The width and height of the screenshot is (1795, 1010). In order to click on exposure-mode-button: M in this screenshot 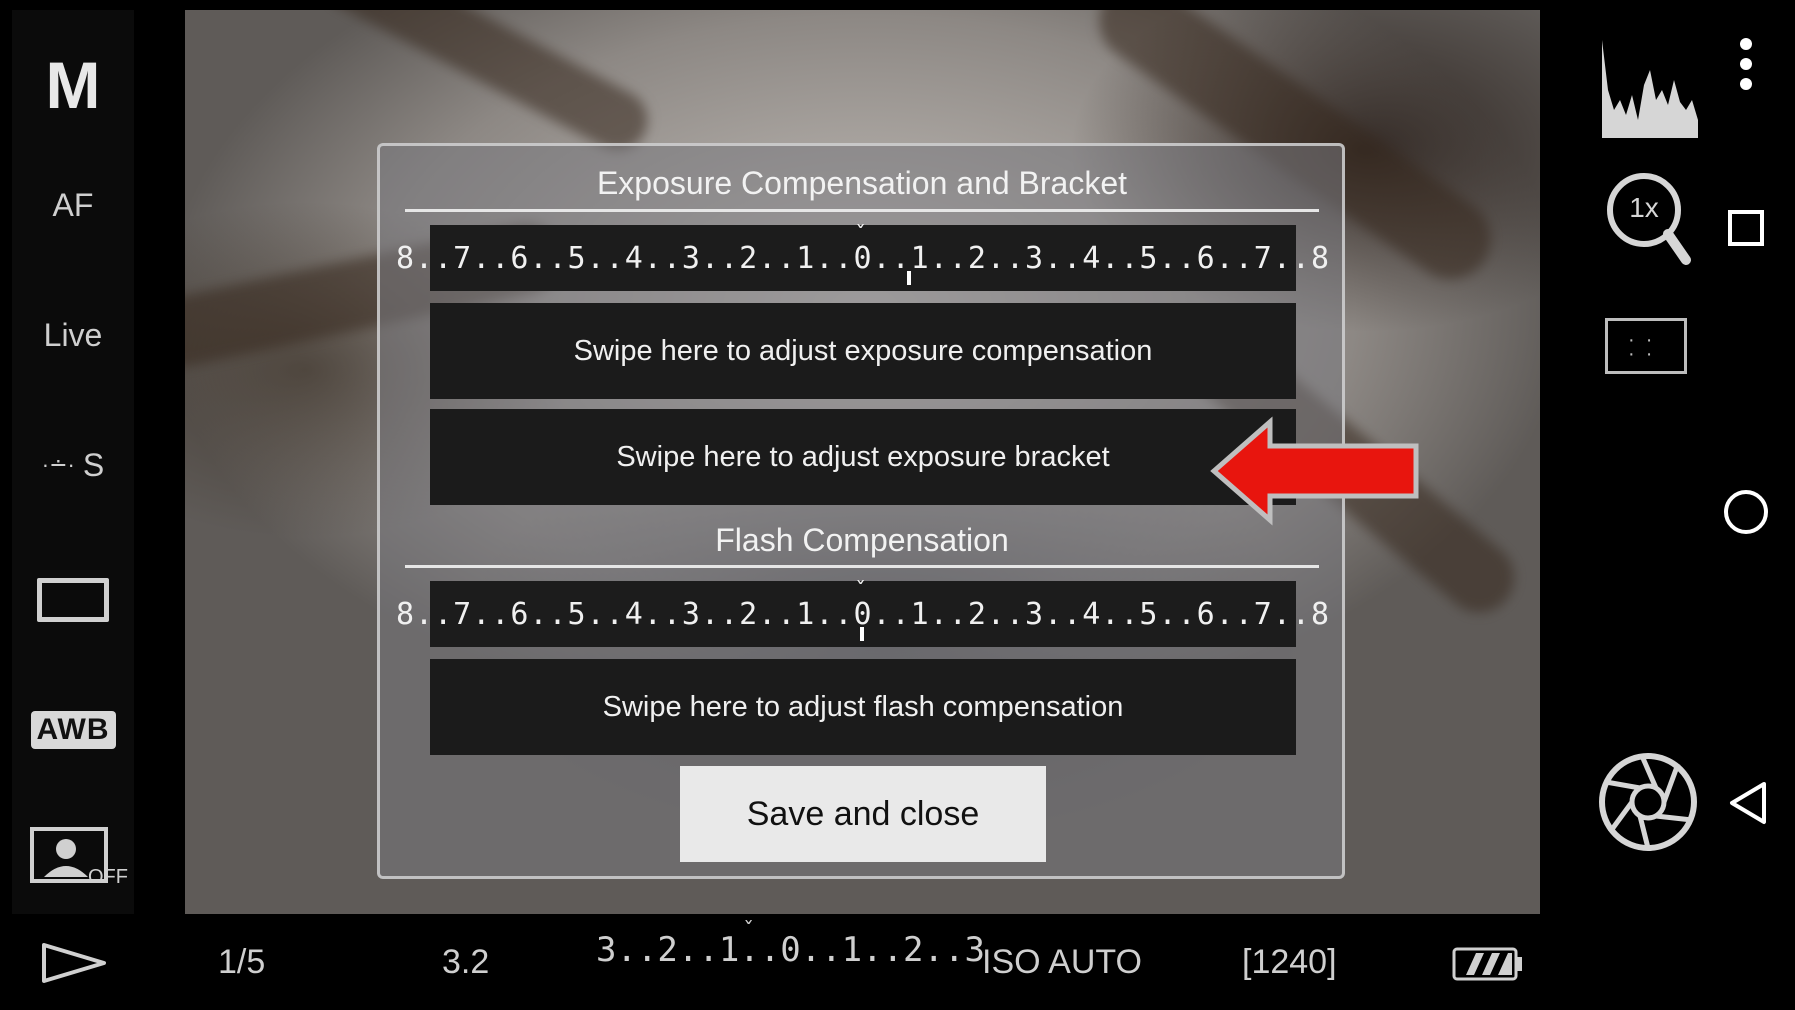, I will do `click(73, 85)`.